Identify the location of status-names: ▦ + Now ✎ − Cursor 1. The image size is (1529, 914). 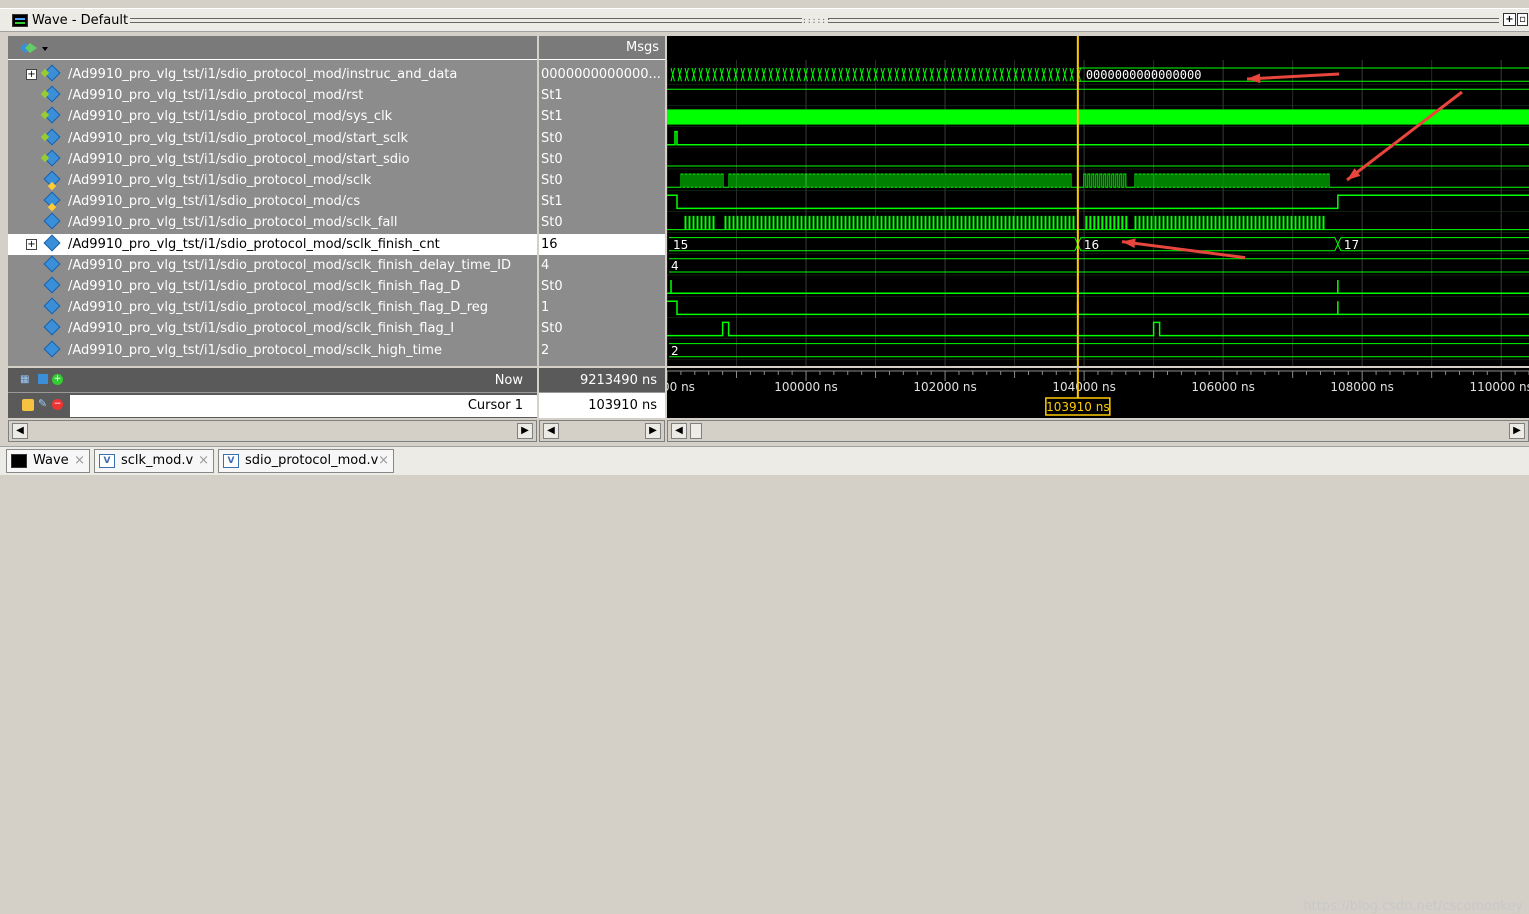
(272, 393).